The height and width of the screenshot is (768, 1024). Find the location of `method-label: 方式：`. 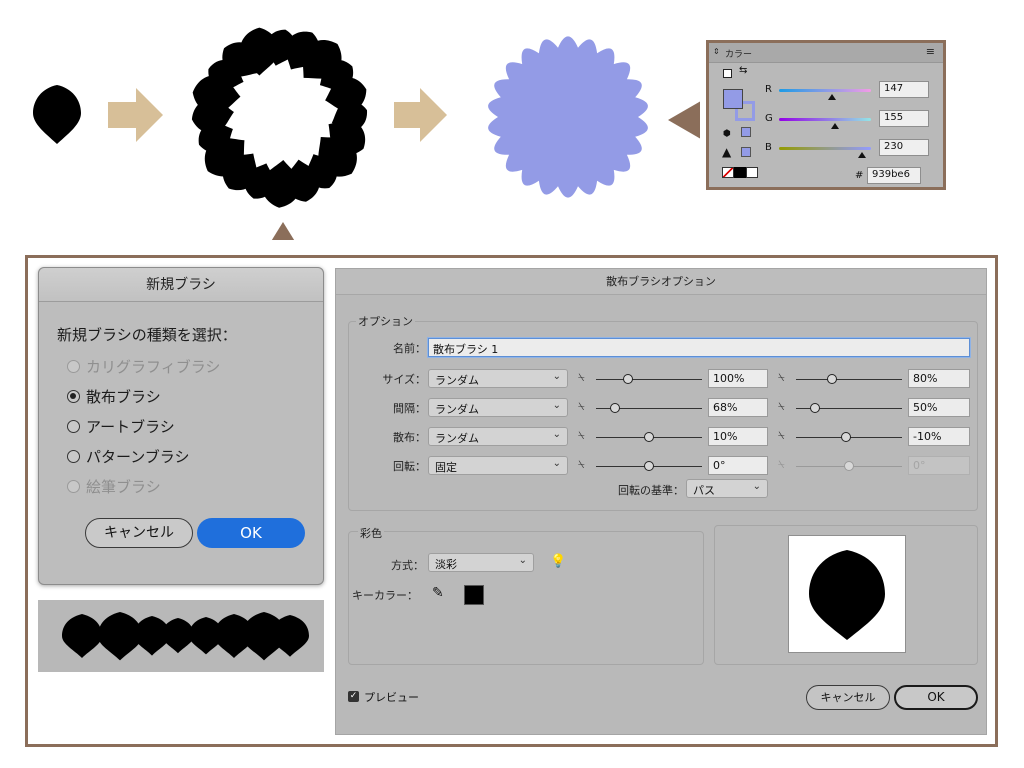

method-label: 方式： is located at coordinates (407, 565).